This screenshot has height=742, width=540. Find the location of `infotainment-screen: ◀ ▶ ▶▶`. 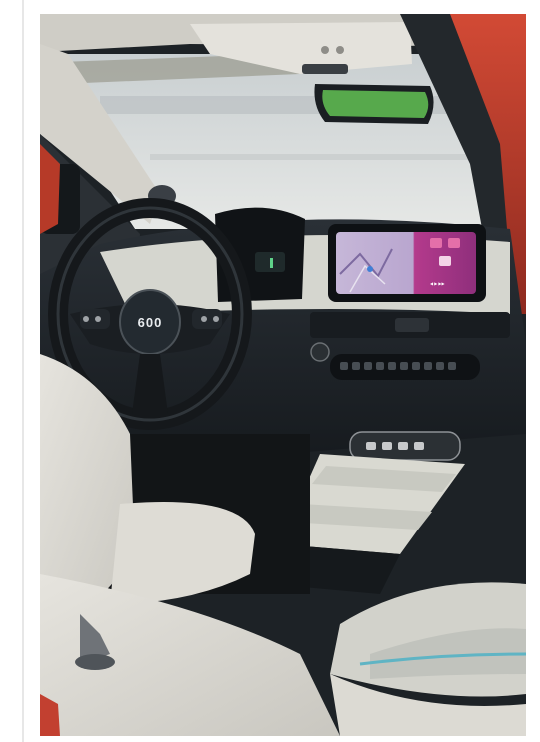

infotainment-screen: ◀ ▶ ▶▶ is located at coordinates (407, 263).